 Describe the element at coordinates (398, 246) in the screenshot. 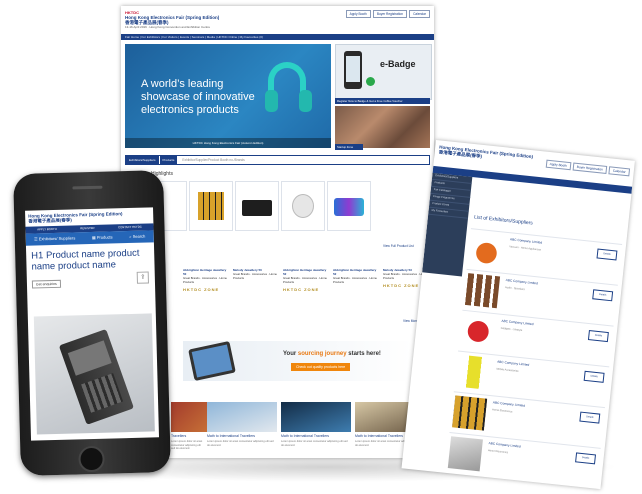

I see `view-full-product-list-link: View Full Product List` at that location.